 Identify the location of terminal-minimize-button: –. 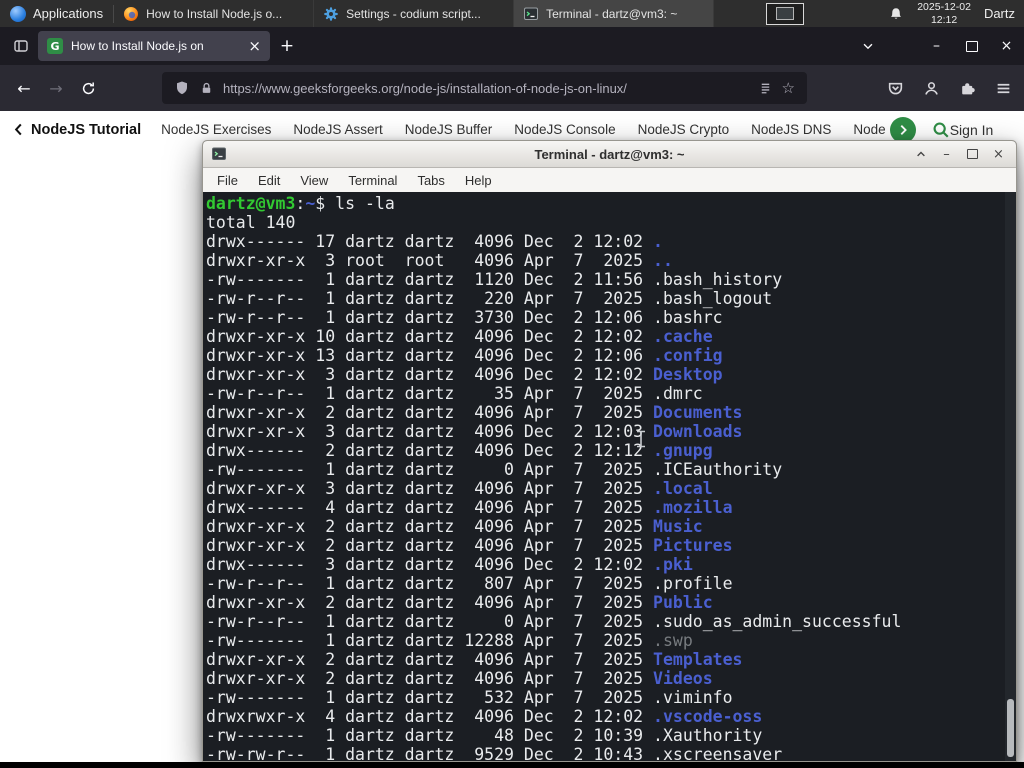
(946, 154).